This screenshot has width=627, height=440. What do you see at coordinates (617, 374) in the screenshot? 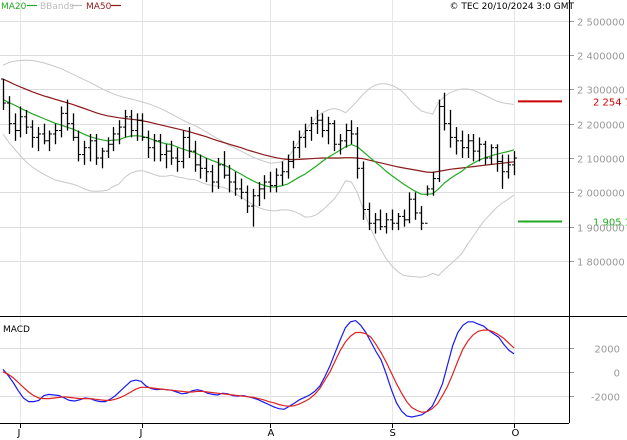
I see `macd-tick-label: 0` at bounding box center [617, 374].